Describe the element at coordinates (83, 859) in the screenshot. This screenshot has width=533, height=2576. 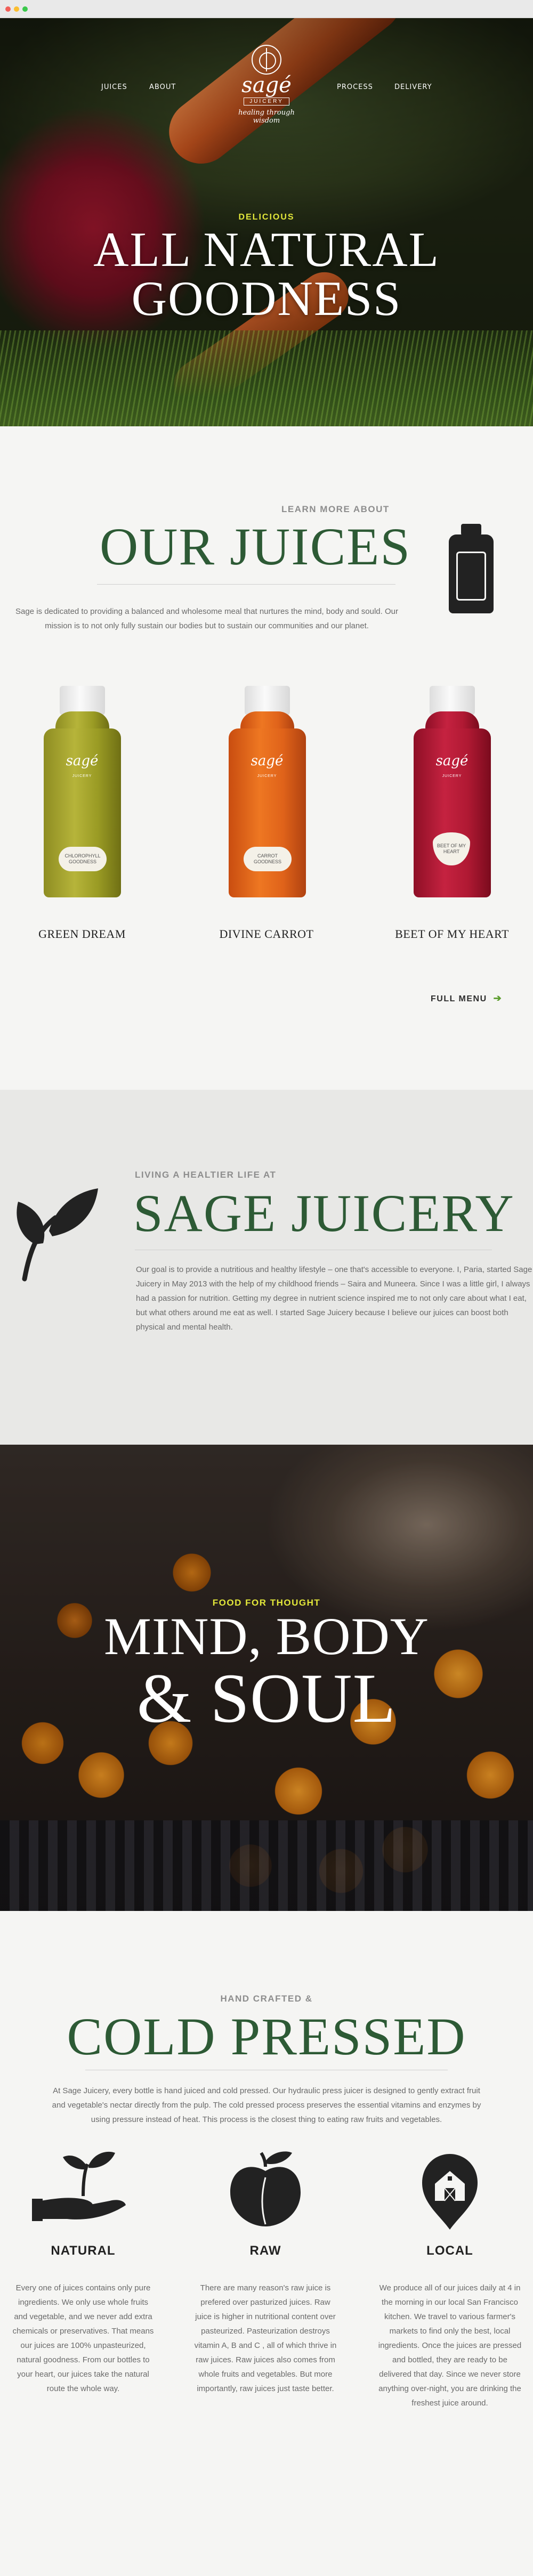
I see `bottle-tag: CHLOROPHYLL GOODNESS` at that location.